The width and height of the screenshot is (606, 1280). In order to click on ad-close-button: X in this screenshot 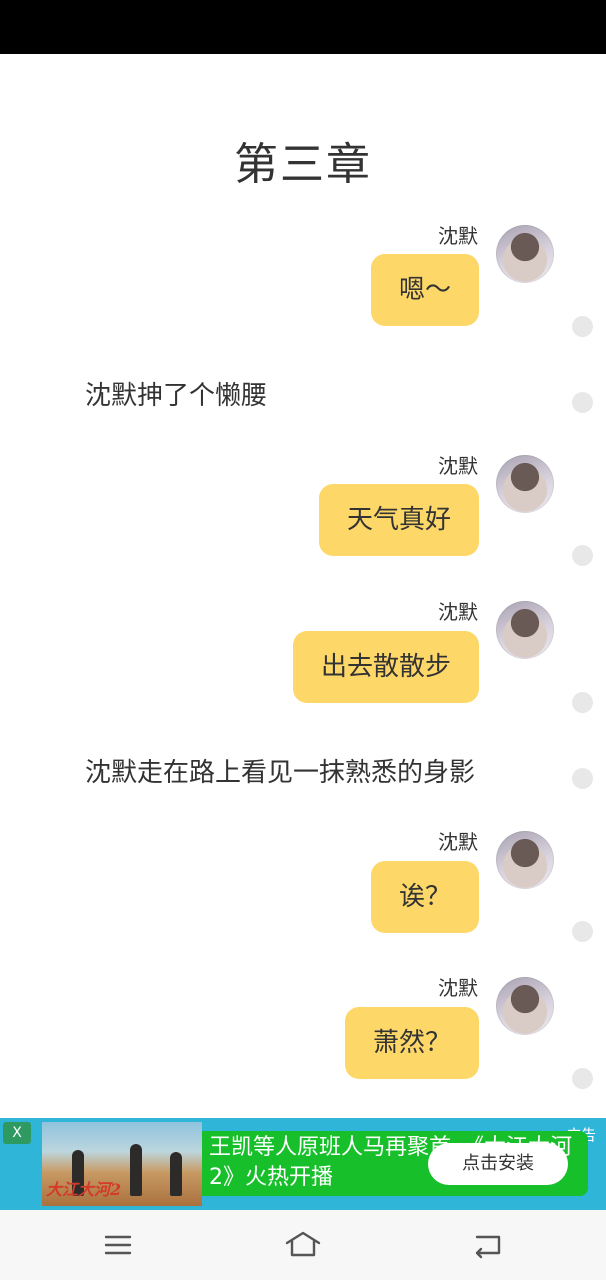, I will do `click(17, 1133)`.